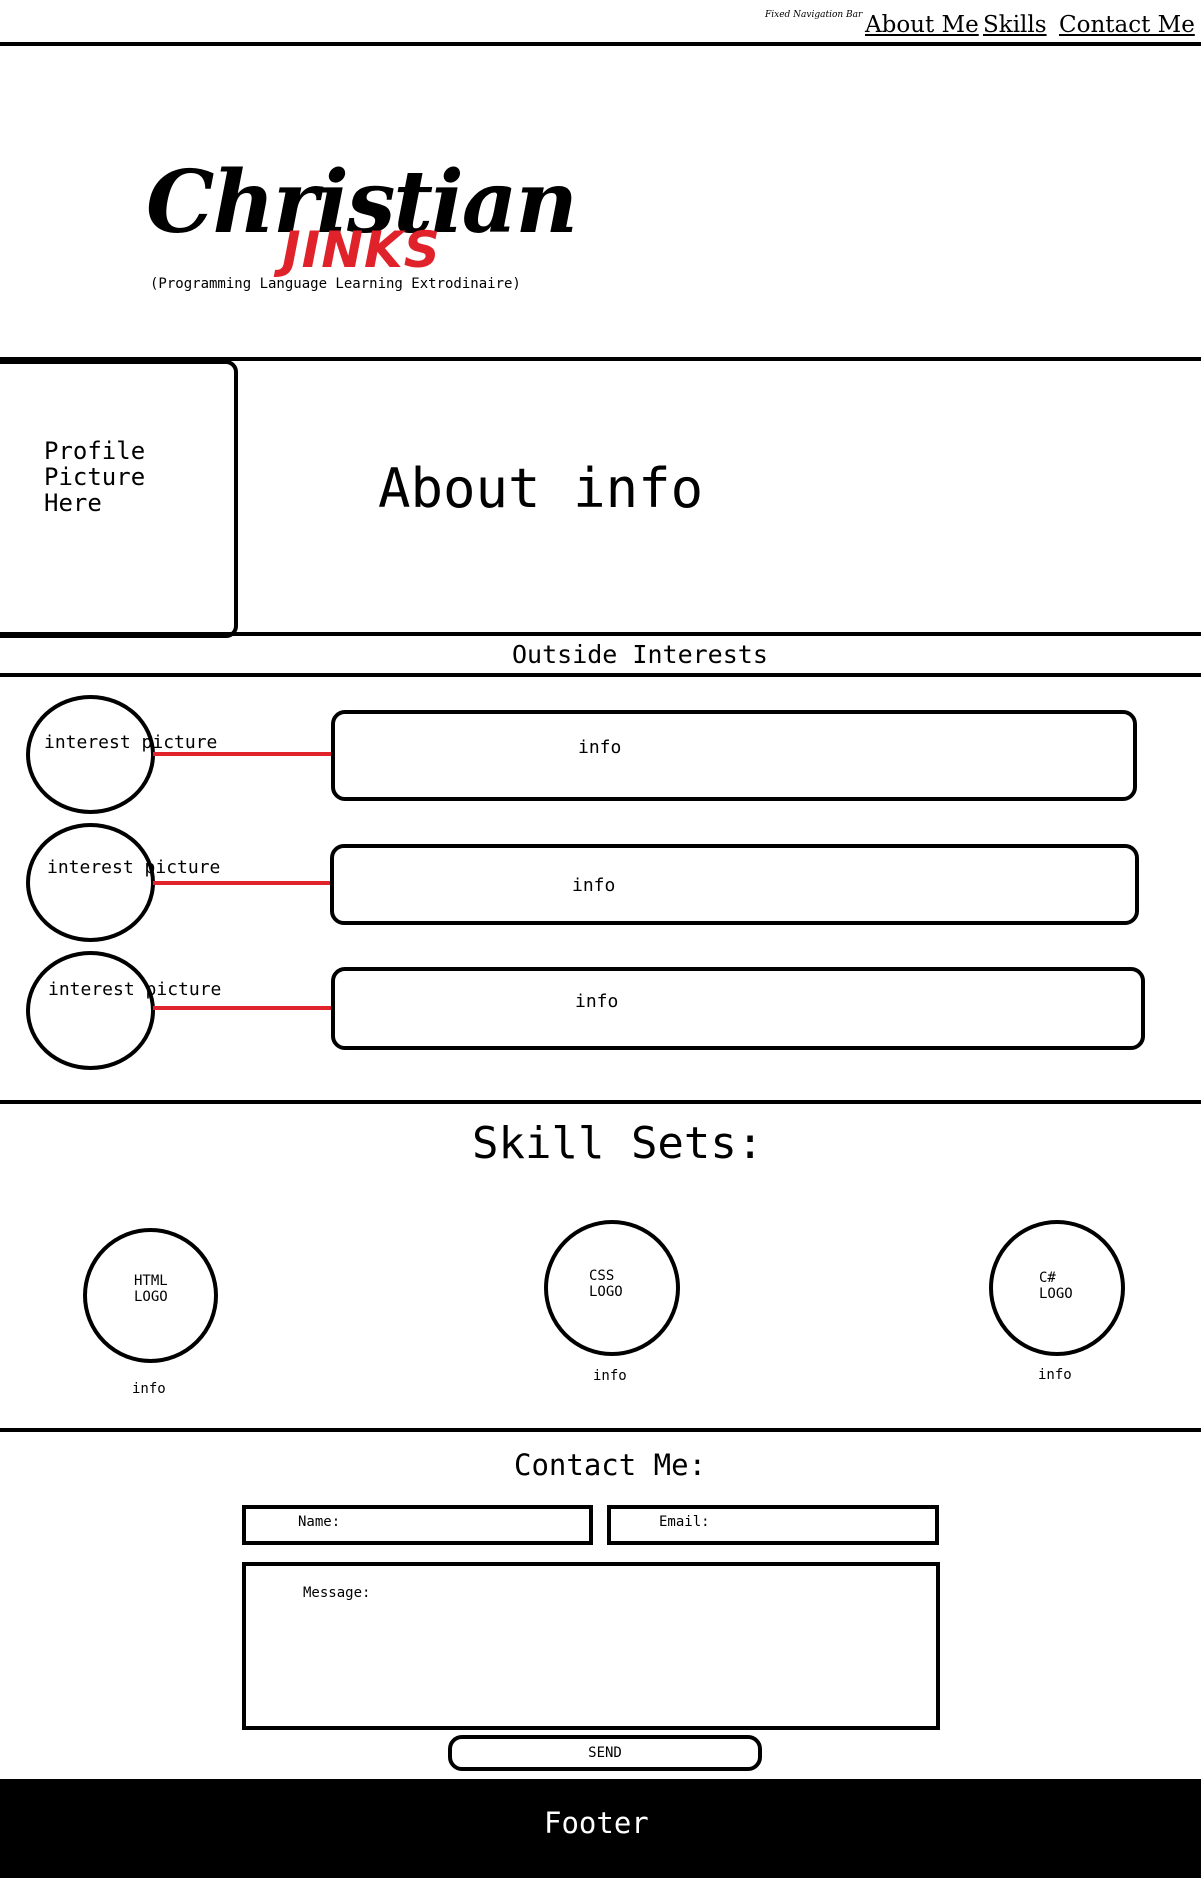 This screenshot has width=1201, height=1878. What do you see at coordinates (773, 1525) in the screenshot?
I see `email-field` at bounding box center [773, 1525].